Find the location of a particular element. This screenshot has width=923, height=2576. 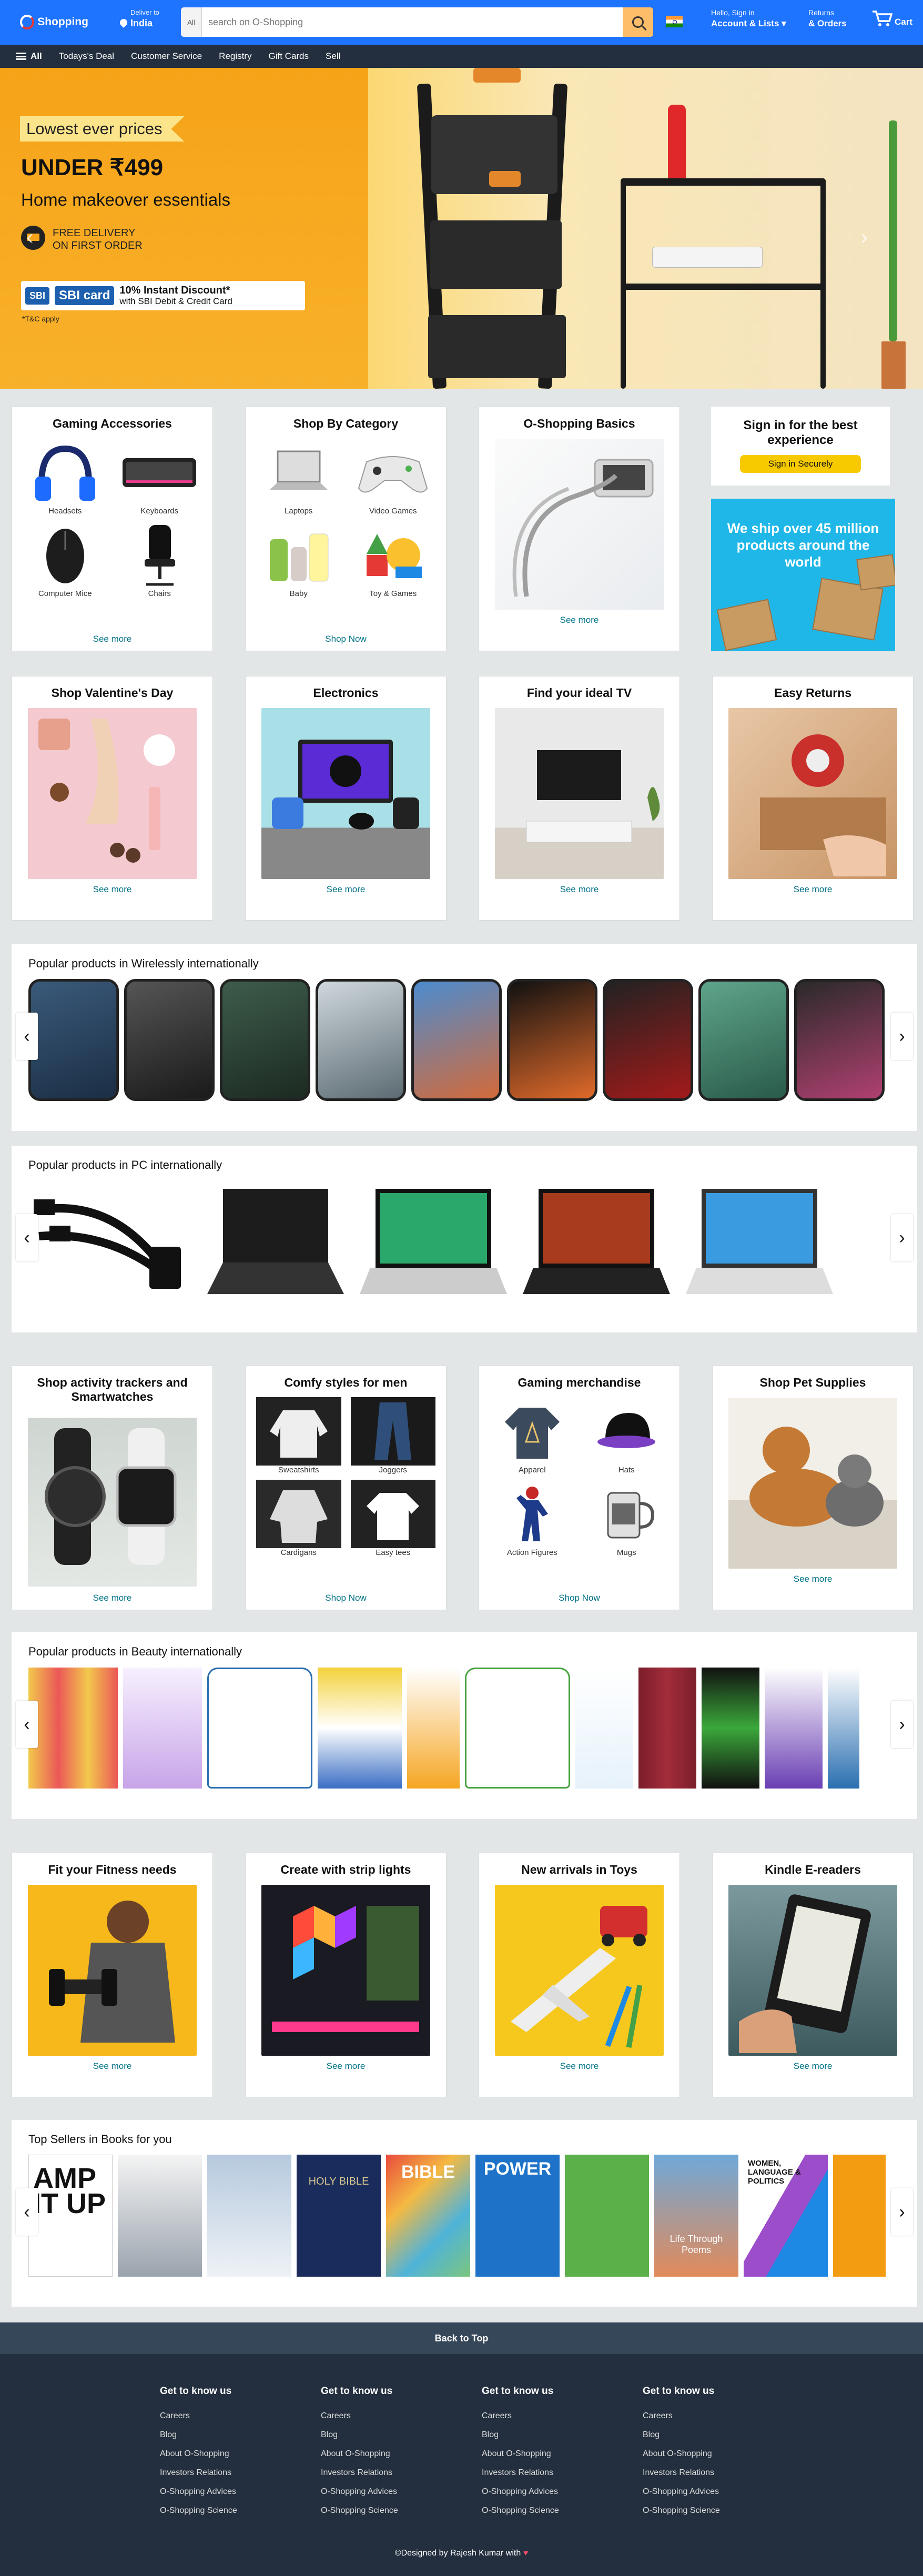

subnav-sell: Sell is located at coordinates (333, 56).